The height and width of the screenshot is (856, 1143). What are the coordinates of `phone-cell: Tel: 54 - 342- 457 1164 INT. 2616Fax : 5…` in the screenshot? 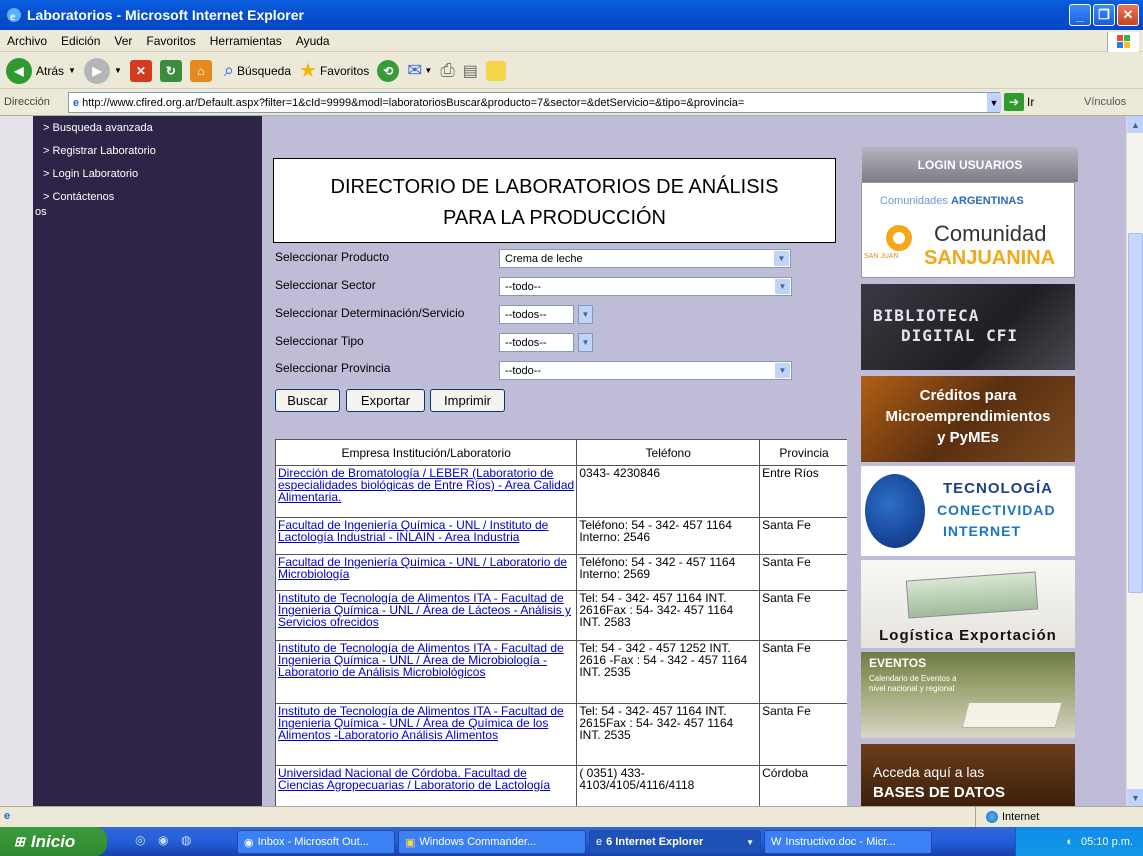 It's located at (668, 615).